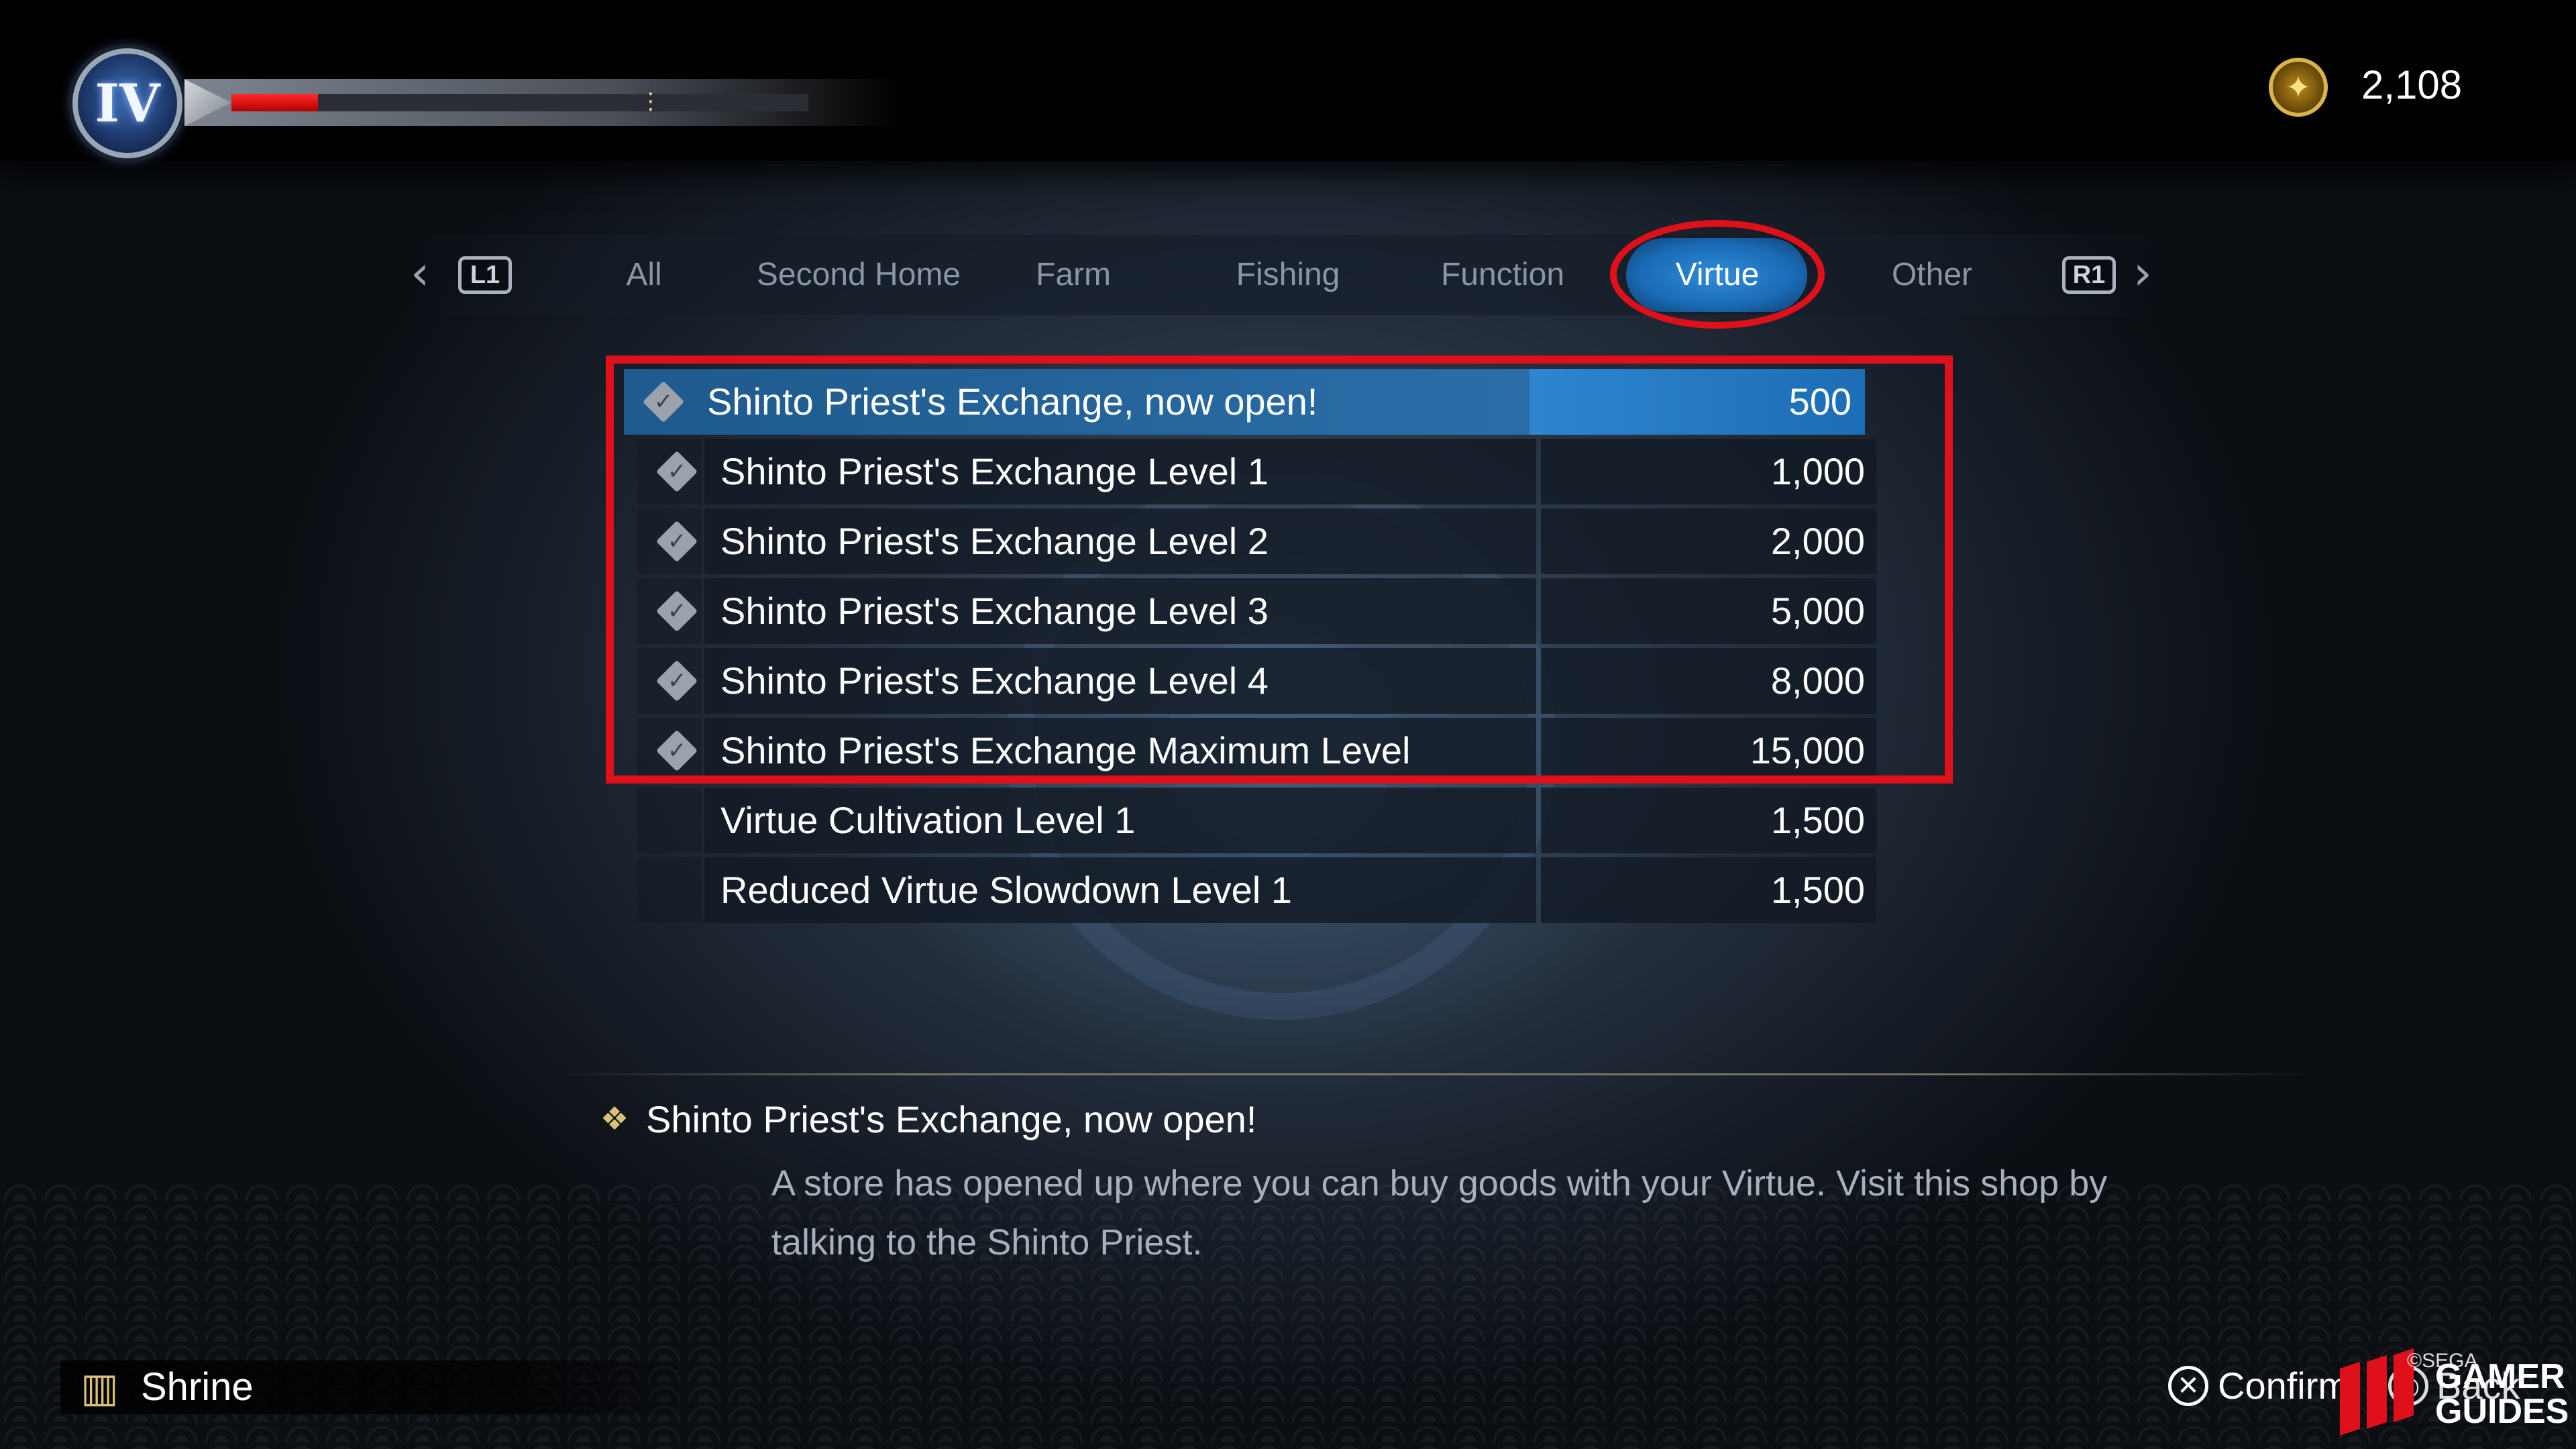 The height and width of the screenshot is (1449, 2576). Describe the element at coordinates (2146, 273) in the screenshot. I see `tab-right-arrow-icon: ›` at that location.